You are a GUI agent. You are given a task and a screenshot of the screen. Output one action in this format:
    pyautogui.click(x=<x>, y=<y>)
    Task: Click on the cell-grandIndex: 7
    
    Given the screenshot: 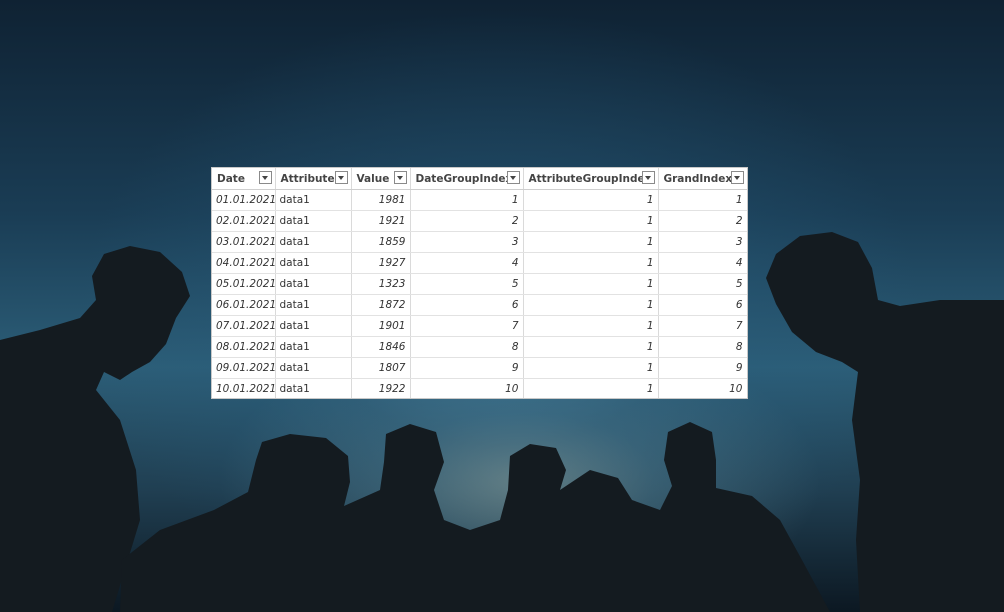 What is the action you would take?
    pyautogui.click(x=702, y=326)
    